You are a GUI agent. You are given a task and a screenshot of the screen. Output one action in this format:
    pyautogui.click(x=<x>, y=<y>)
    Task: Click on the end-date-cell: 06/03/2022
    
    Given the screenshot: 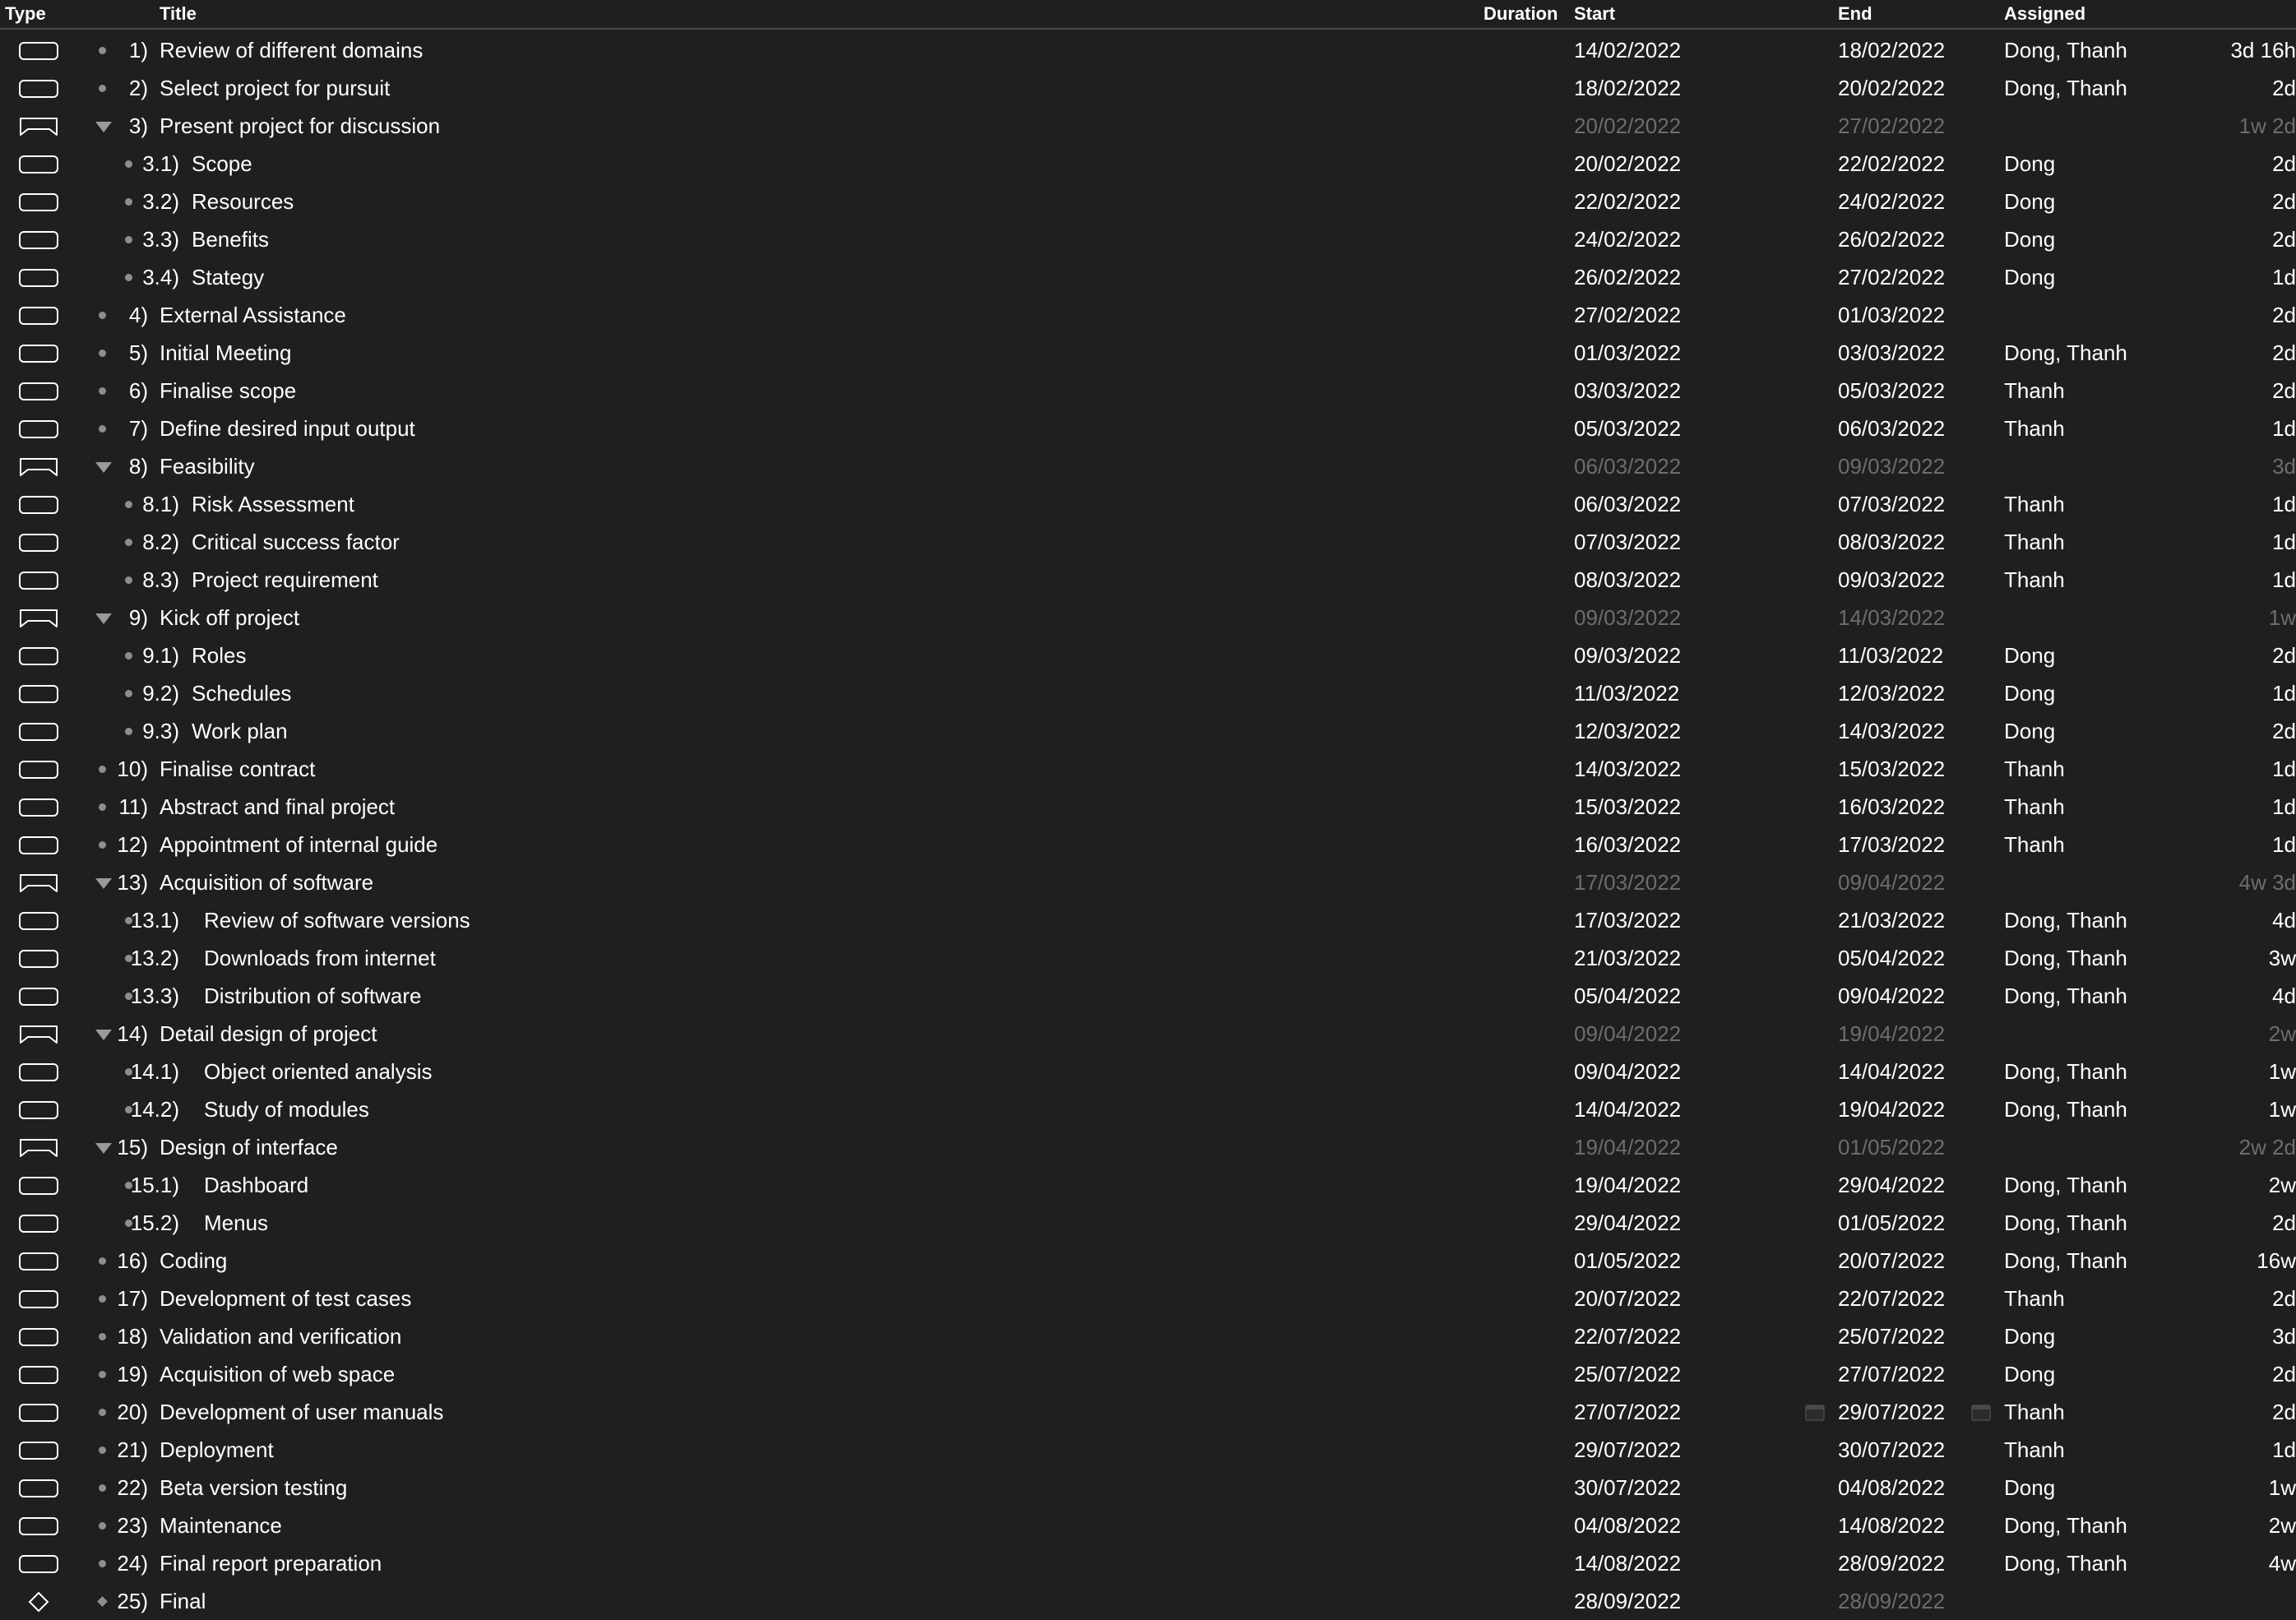 What is the action you would take?
    pyautogui.click(x=1892, y=428)
    